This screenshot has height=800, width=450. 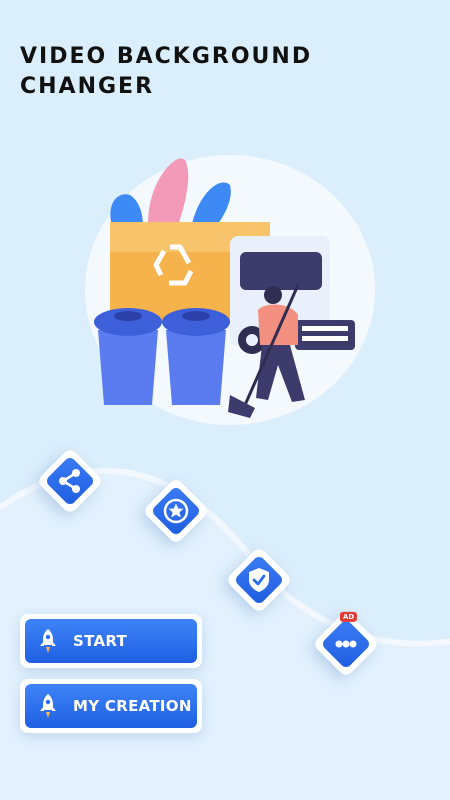 I want to click on start-button-frame: START, so click(x=111, y=641).